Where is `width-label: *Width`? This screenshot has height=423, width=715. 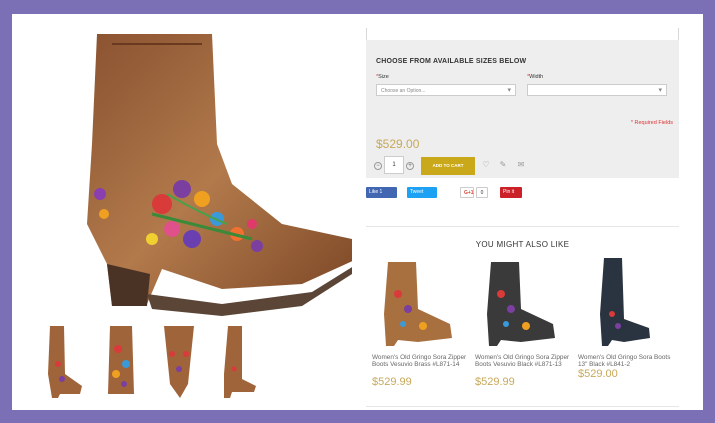 width-label: *Width is located at coordinates (535, 77).